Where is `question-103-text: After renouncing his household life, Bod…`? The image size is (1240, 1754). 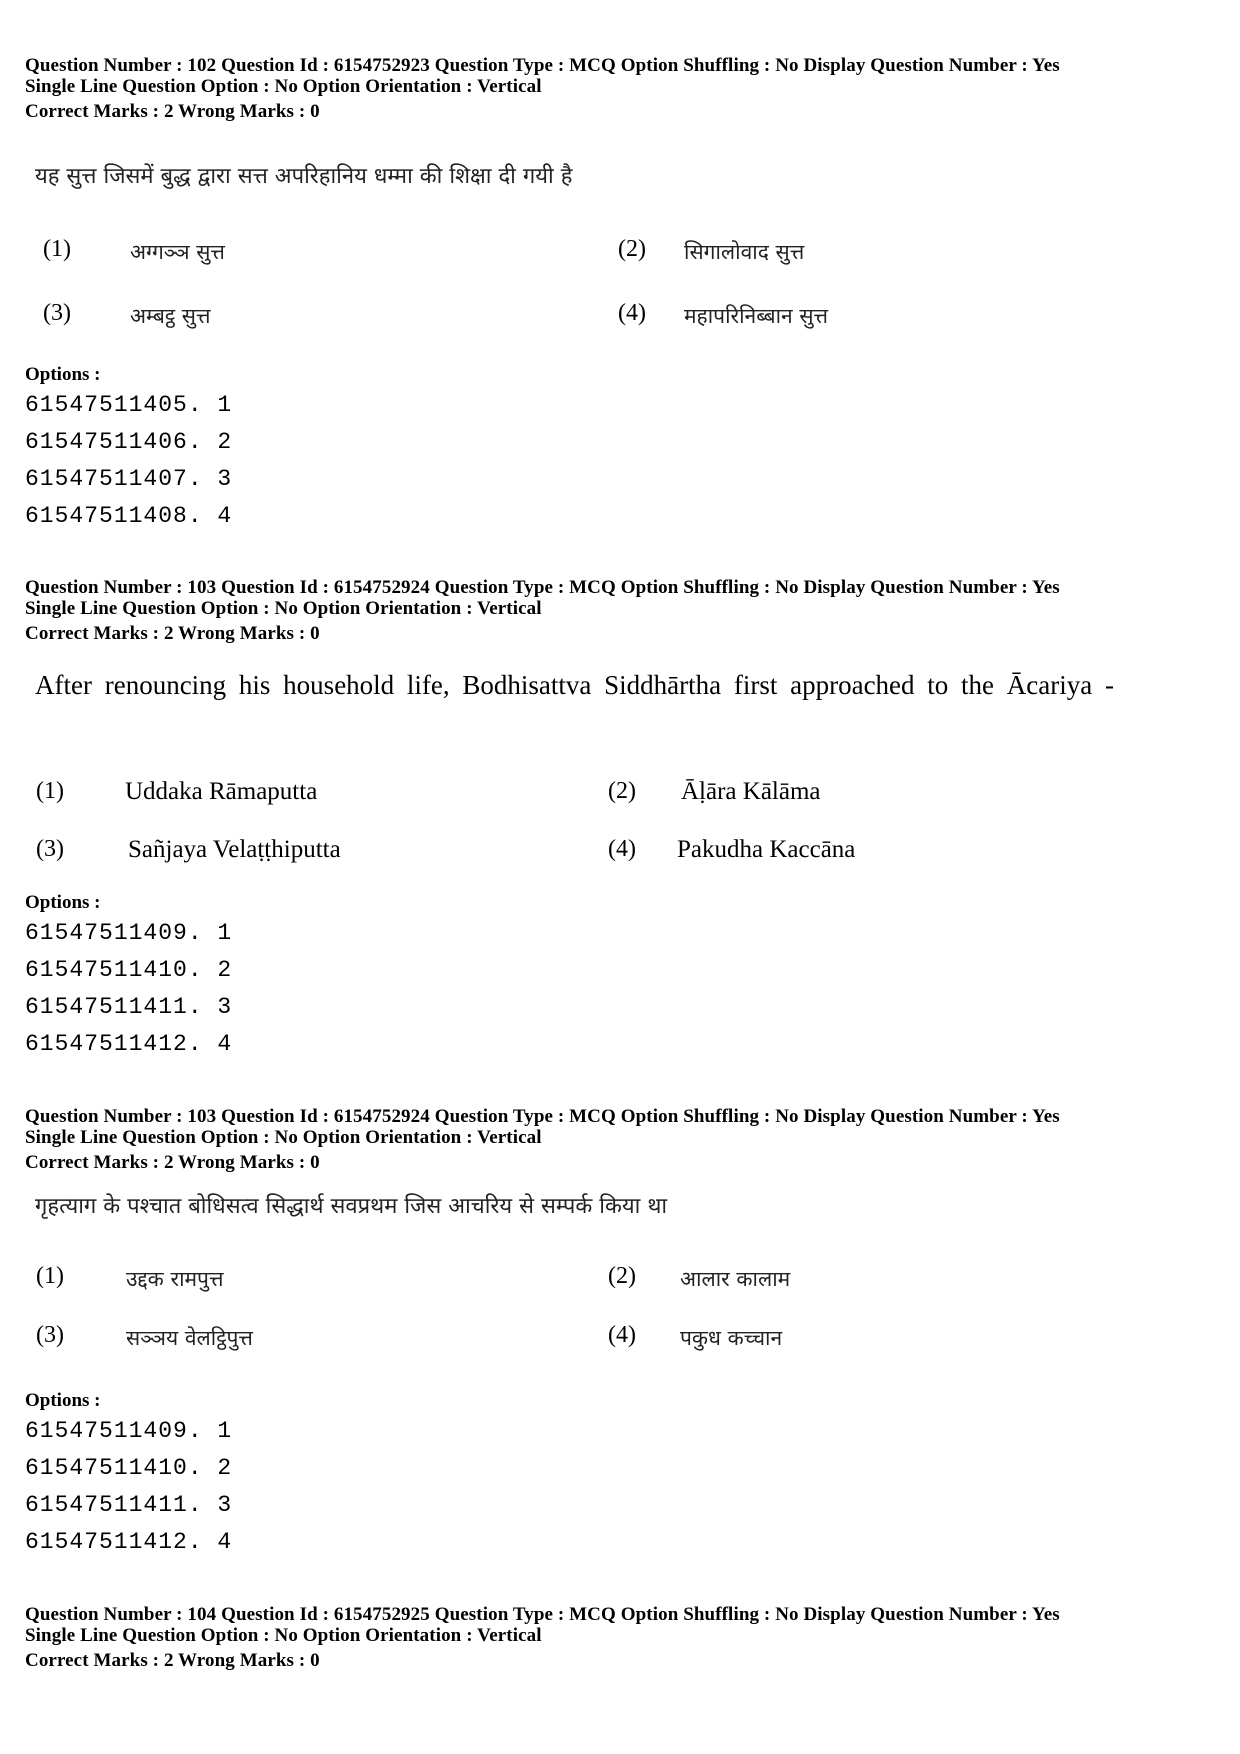 question-103-text: After renouncing his household life, Bod… is located at coordinates (574, 685).